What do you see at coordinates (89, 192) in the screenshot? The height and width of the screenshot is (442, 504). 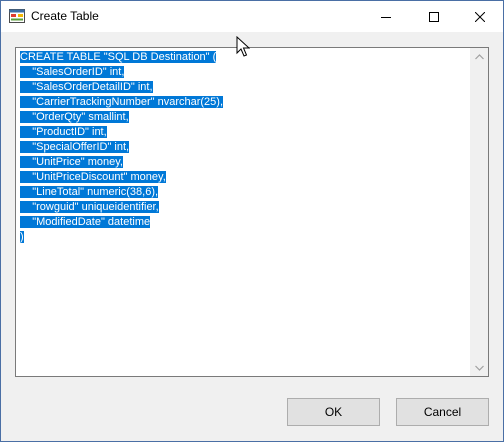 I see `sql-line: "LineTotal" numeric(38,6),` at bounding box center [89, 192].